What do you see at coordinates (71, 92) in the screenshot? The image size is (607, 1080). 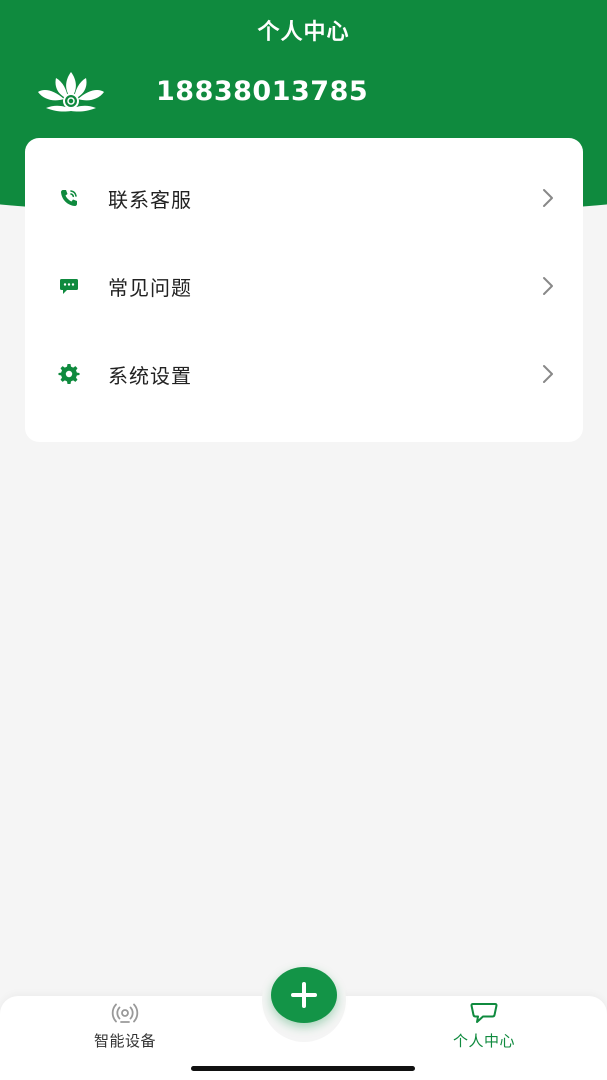 I see `lotus-logo-icon` at bounding box center [71, 92].